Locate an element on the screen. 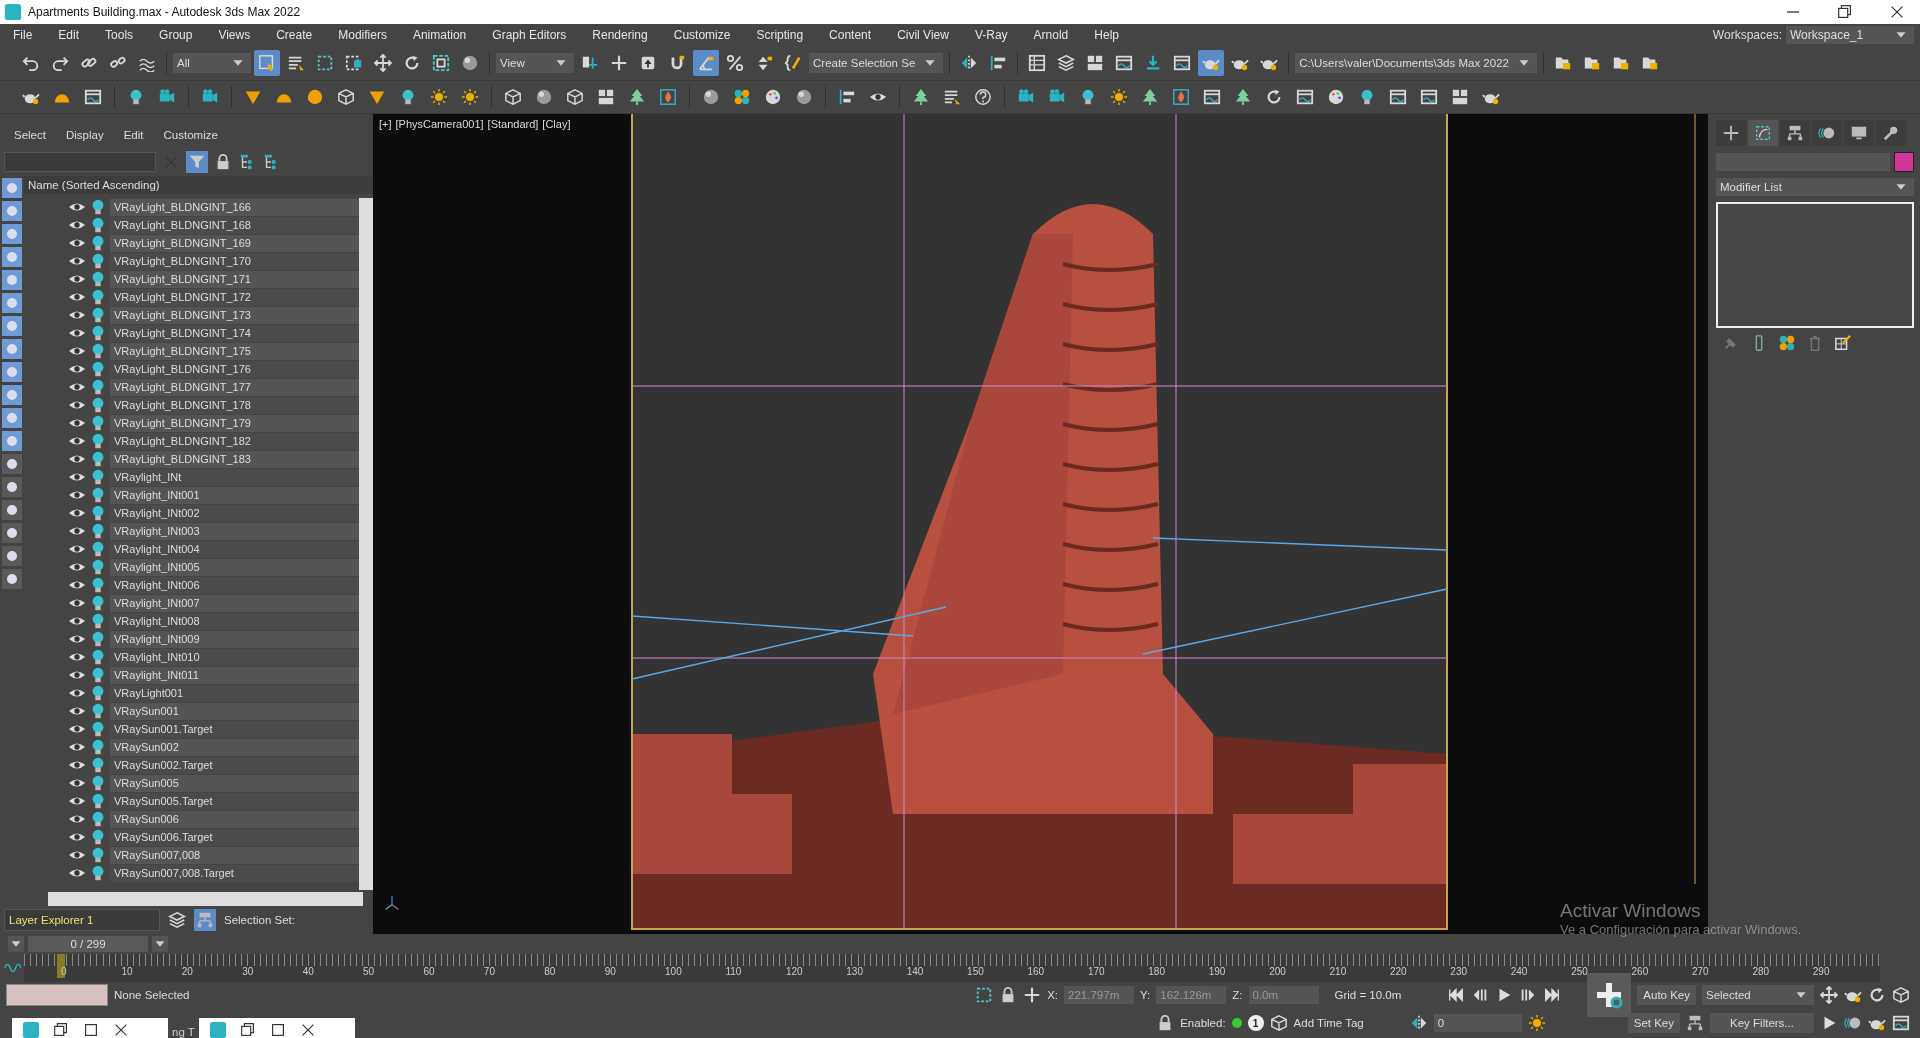  scene-object-item: VRaylight_INt004 is located at coordinates (234, 549).